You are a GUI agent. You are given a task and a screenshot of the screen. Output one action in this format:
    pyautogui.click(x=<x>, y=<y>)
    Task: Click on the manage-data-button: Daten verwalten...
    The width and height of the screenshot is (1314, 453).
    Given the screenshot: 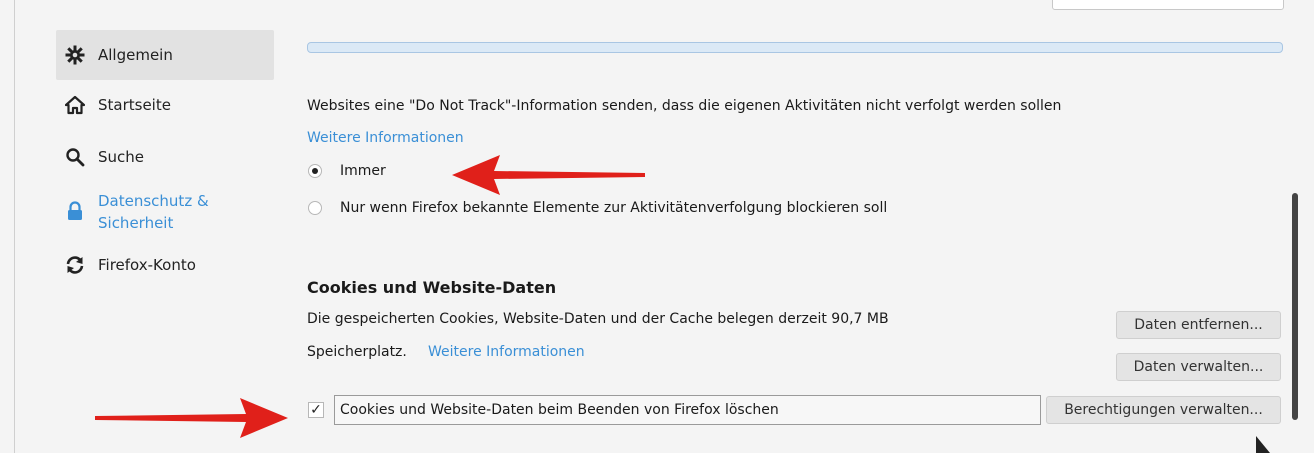 What is the action you would take?
    pyautogui.click(x=1198, y=367)
    